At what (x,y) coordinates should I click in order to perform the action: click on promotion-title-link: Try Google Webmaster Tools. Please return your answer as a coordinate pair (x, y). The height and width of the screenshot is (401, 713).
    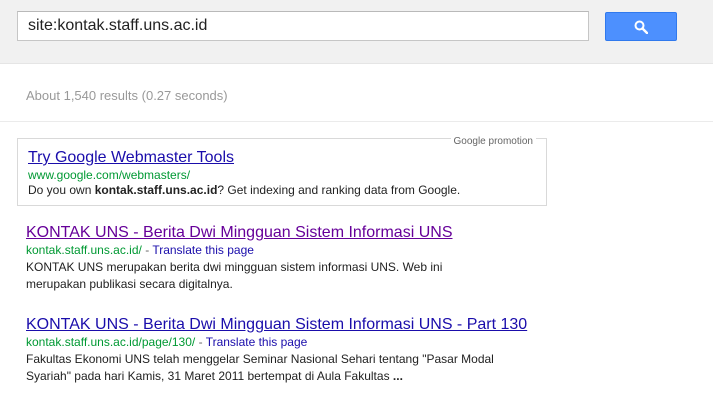
    Looking at the image, I should click on (131, 158).